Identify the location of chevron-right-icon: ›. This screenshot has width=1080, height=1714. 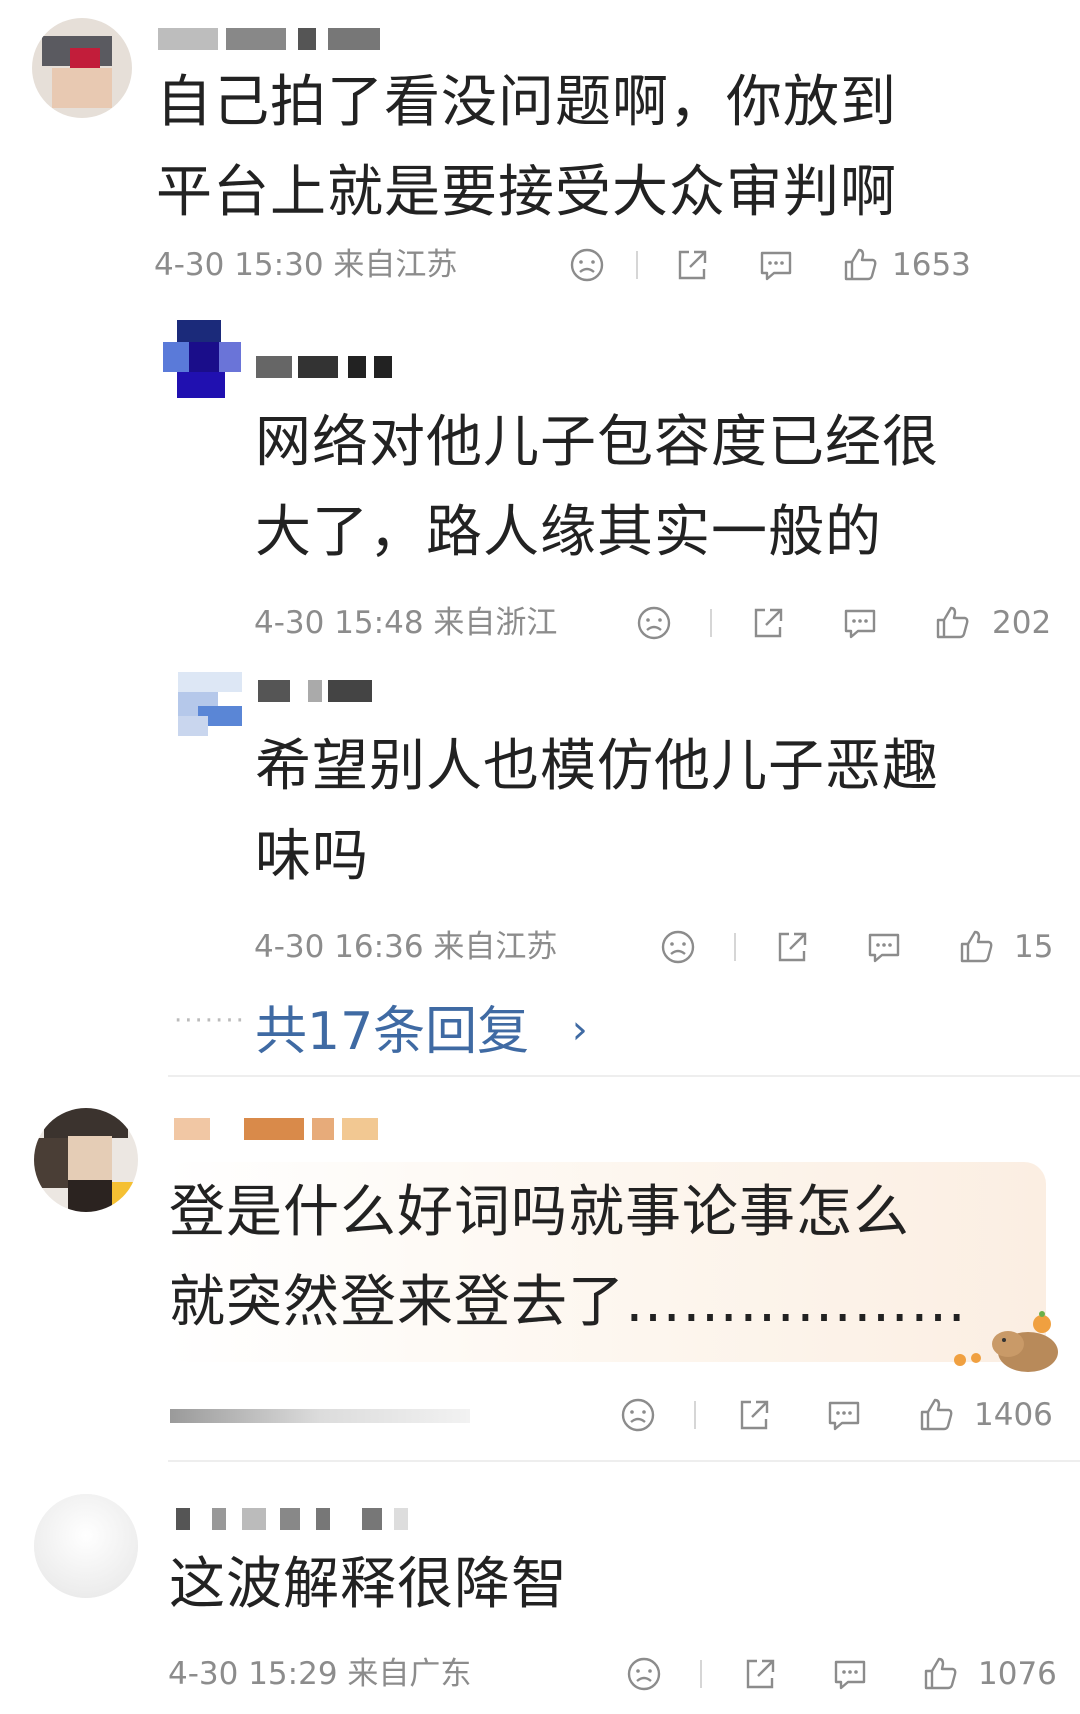
(579, 1030).